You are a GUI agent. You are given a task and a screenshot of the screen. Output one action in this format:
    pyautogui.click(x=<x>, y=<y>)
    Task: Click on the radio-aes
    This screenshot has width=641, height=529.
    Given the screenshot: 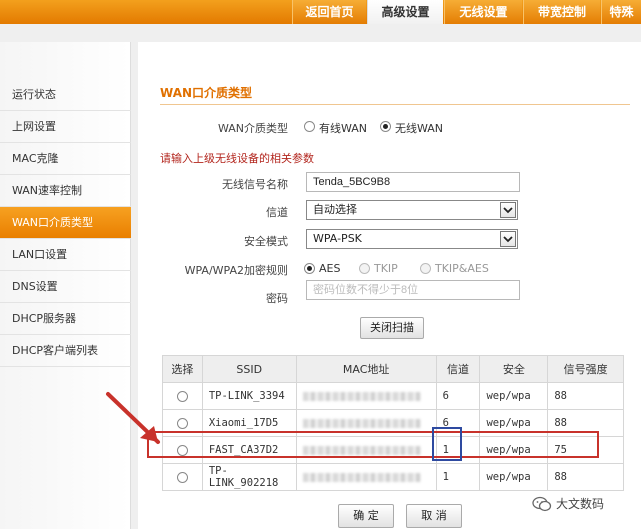 What is the action you would take?
    pyautogui.click(x=309, y=268)
    